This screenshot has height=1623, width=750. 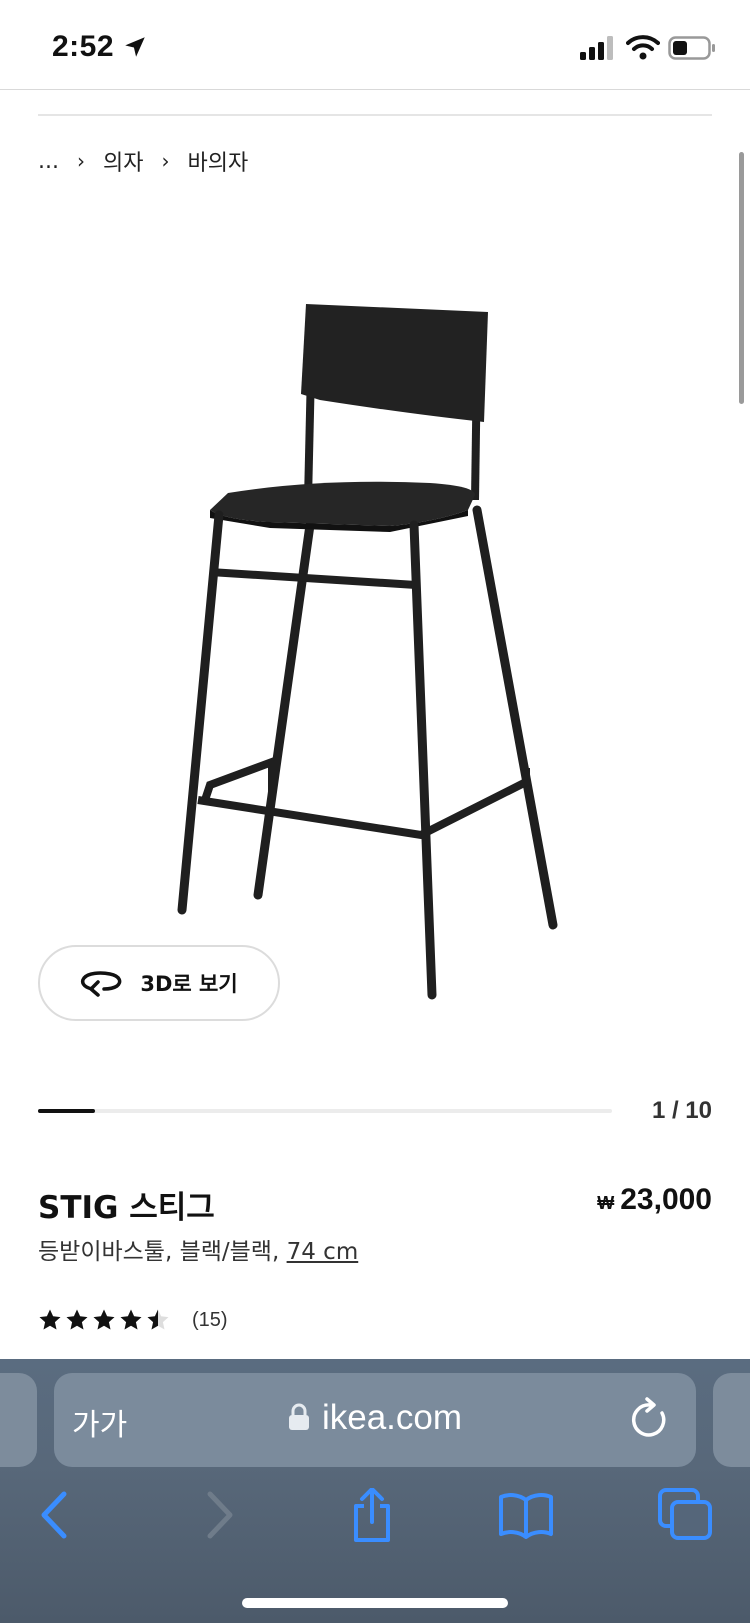 I want to click on previous-tab-preview, so click(x=18, y=1420).